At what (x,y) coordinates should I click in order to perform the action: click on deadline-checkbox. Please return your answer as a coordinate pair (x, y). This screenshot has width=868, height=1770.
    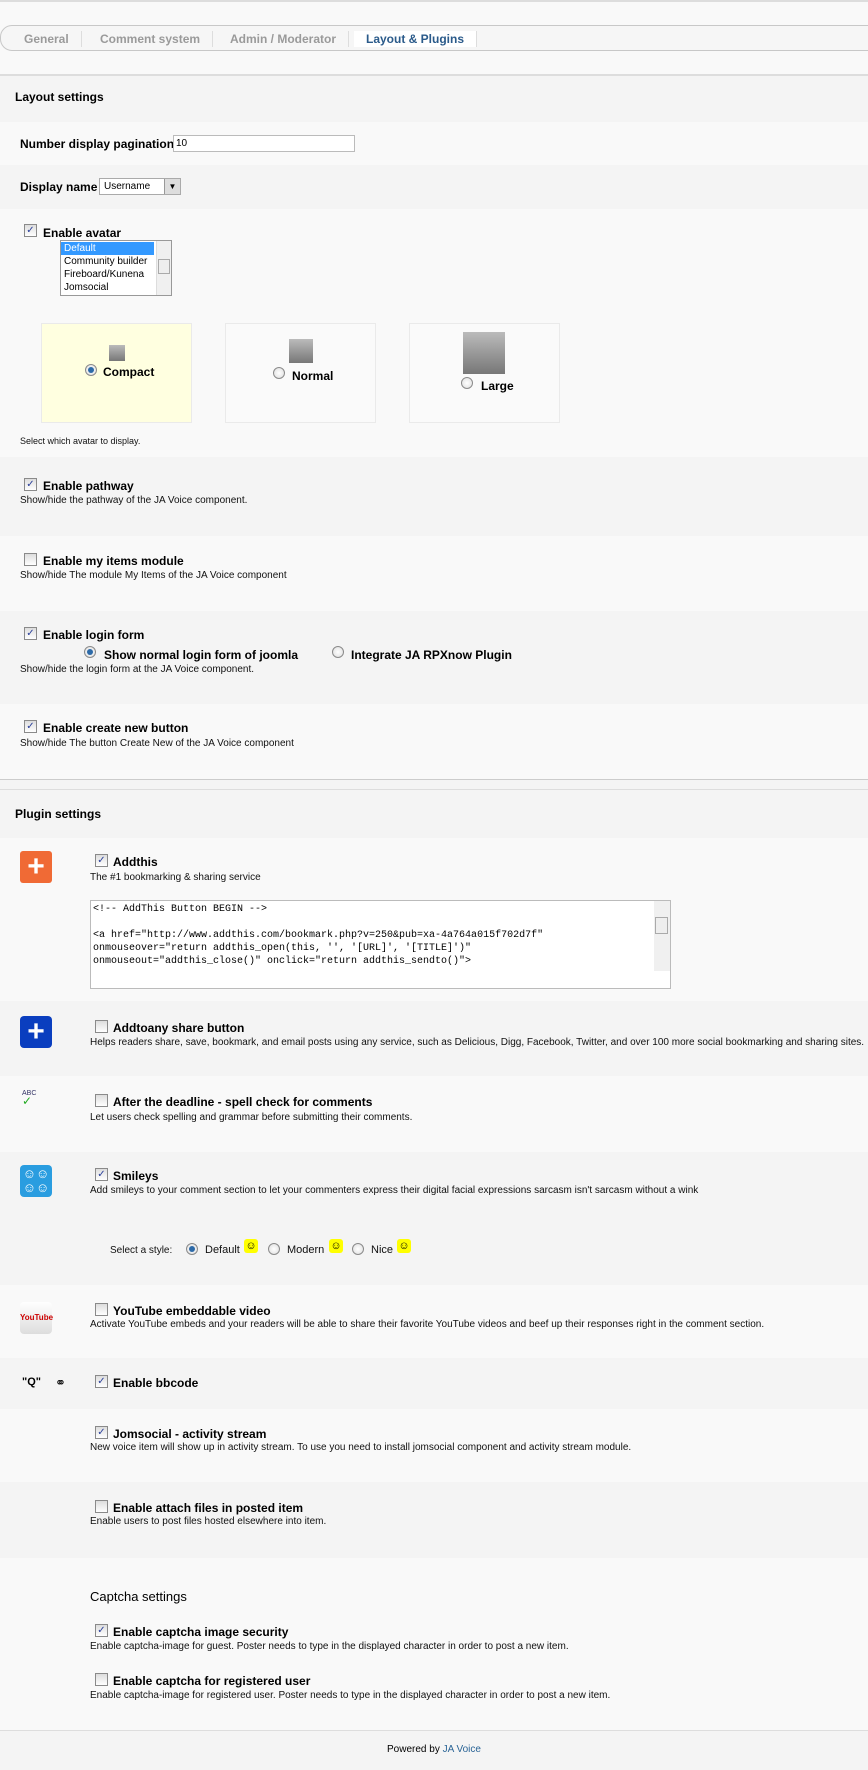
    Looking at the image, I should click on (101, 1100).